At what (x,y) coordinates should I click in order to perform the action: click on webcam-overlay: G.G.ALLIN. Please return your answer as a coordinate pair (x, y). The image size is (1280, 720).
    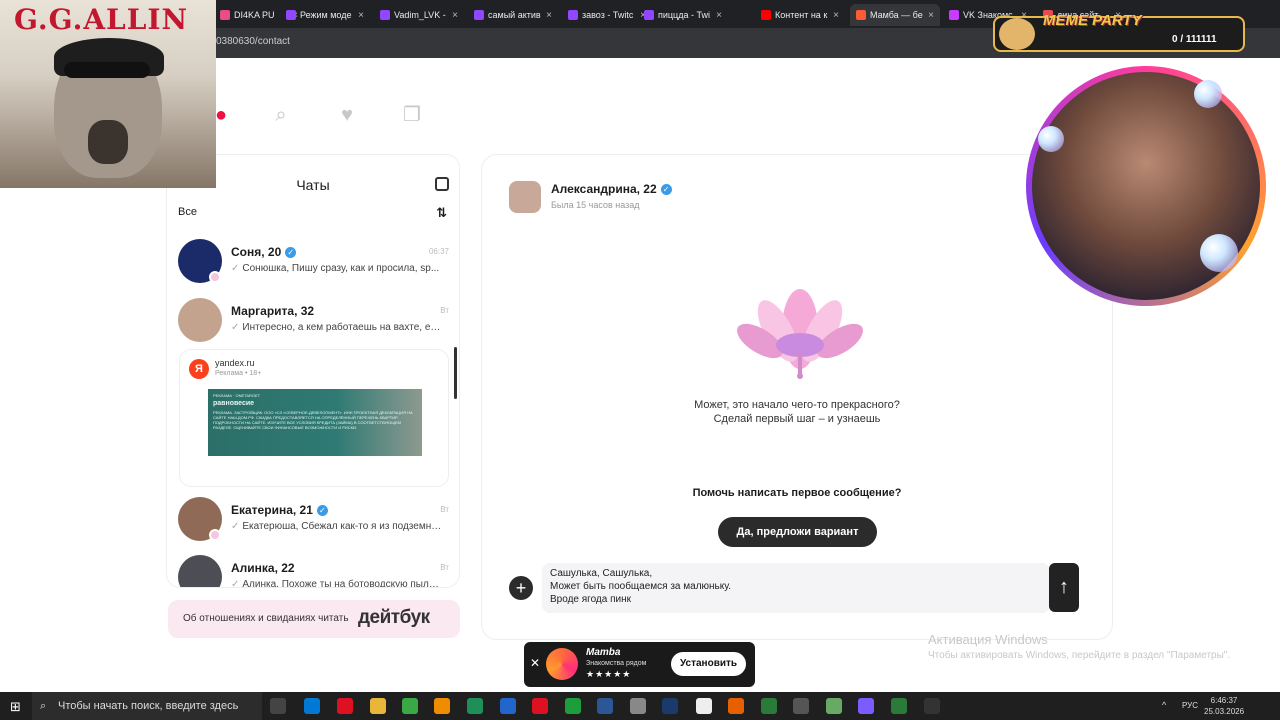
    Looking at the image, I should click on (108, 94).